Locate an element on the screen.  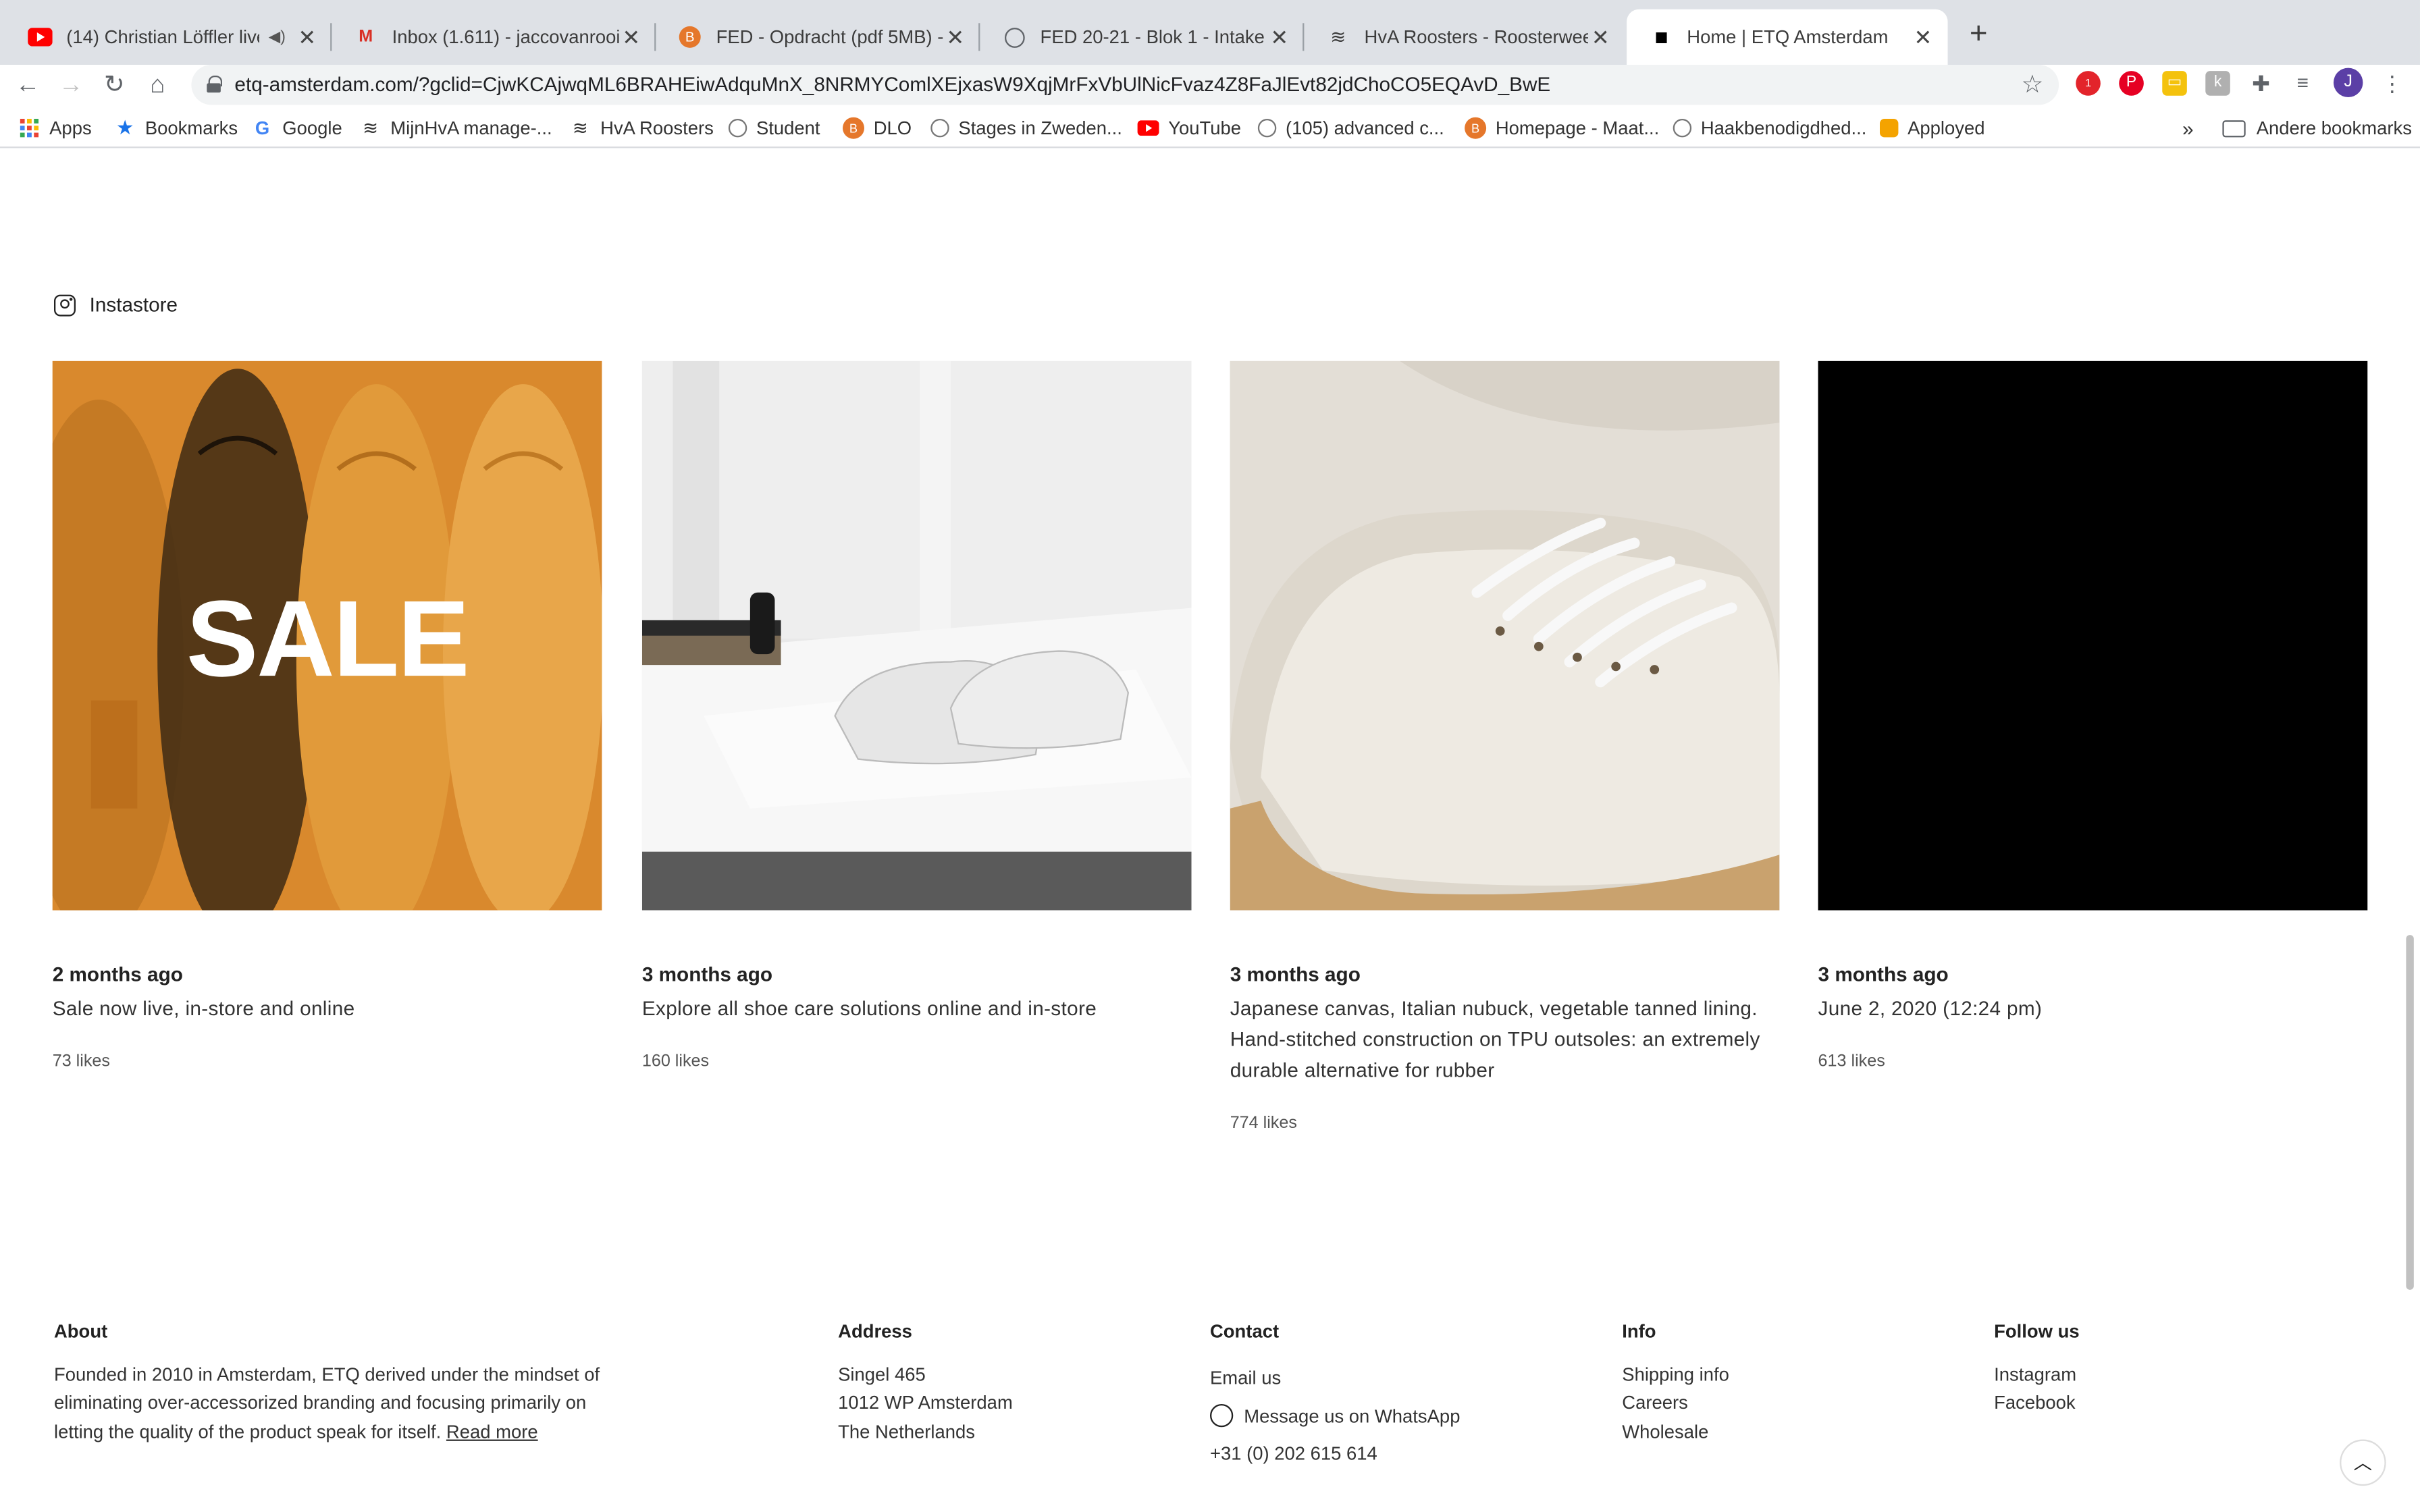
hva-roosters-icon: ≋ is located at coordinates (1338, 37).